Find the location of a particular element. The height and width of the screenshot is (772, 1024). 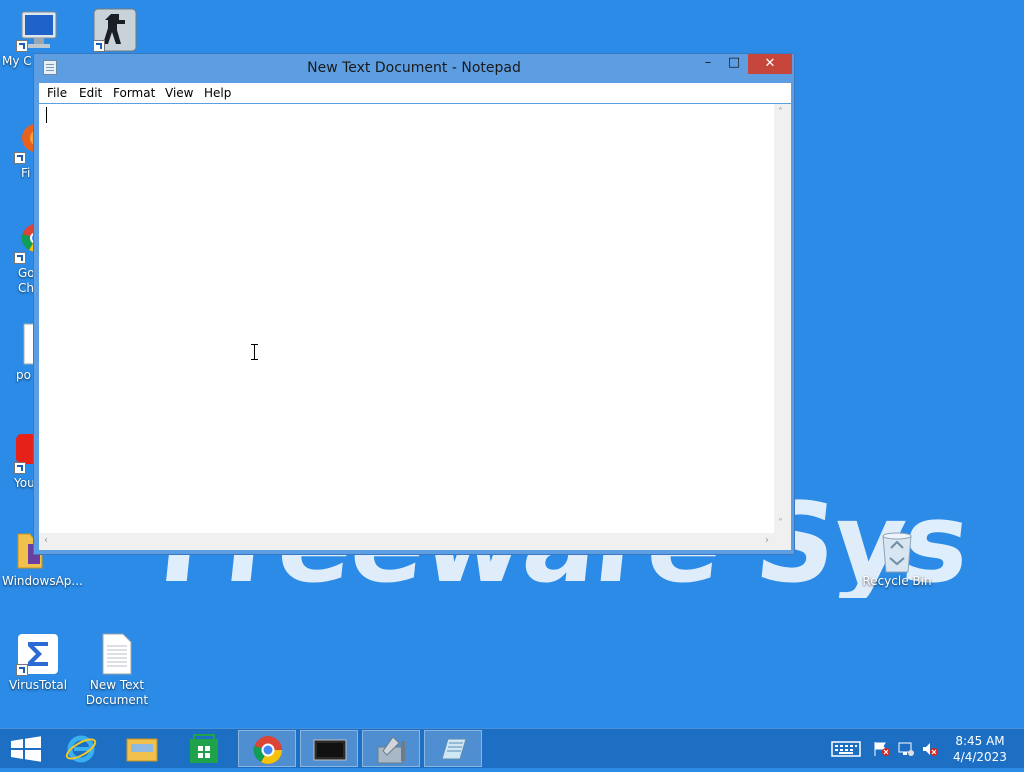

computer-icon is located at coordinates (38, 30).